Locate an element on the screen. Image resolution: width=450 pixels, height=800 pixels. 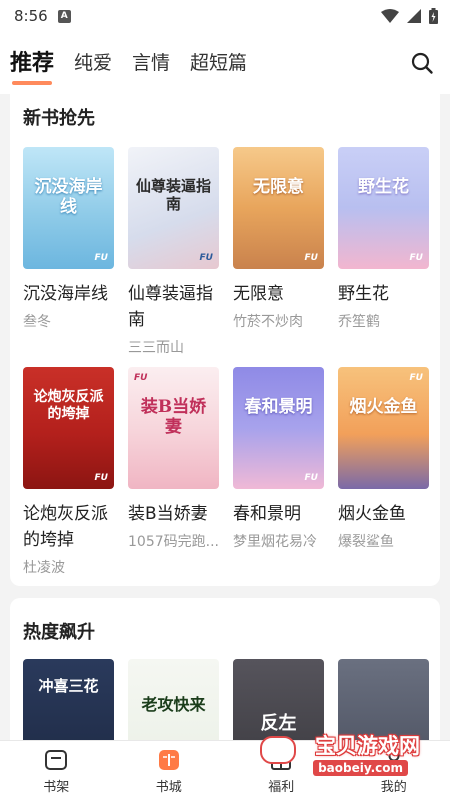
book-card: 冲喜三花 is located at coordinates (68, 699).